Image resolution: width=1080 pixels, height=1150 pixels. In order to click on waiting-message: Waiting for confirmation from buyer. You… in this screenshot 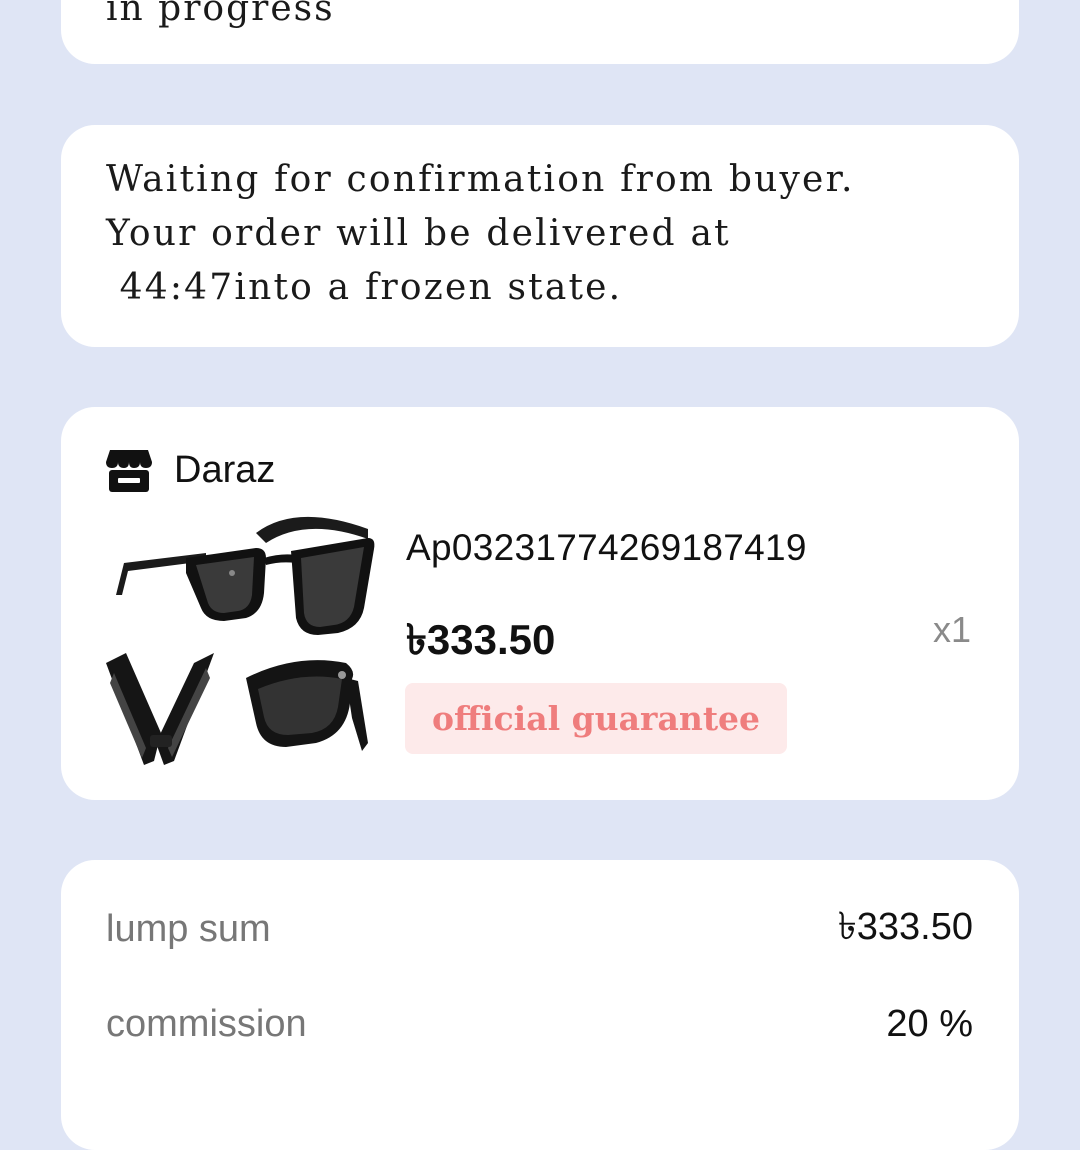, I will do `click(480, 234)`.